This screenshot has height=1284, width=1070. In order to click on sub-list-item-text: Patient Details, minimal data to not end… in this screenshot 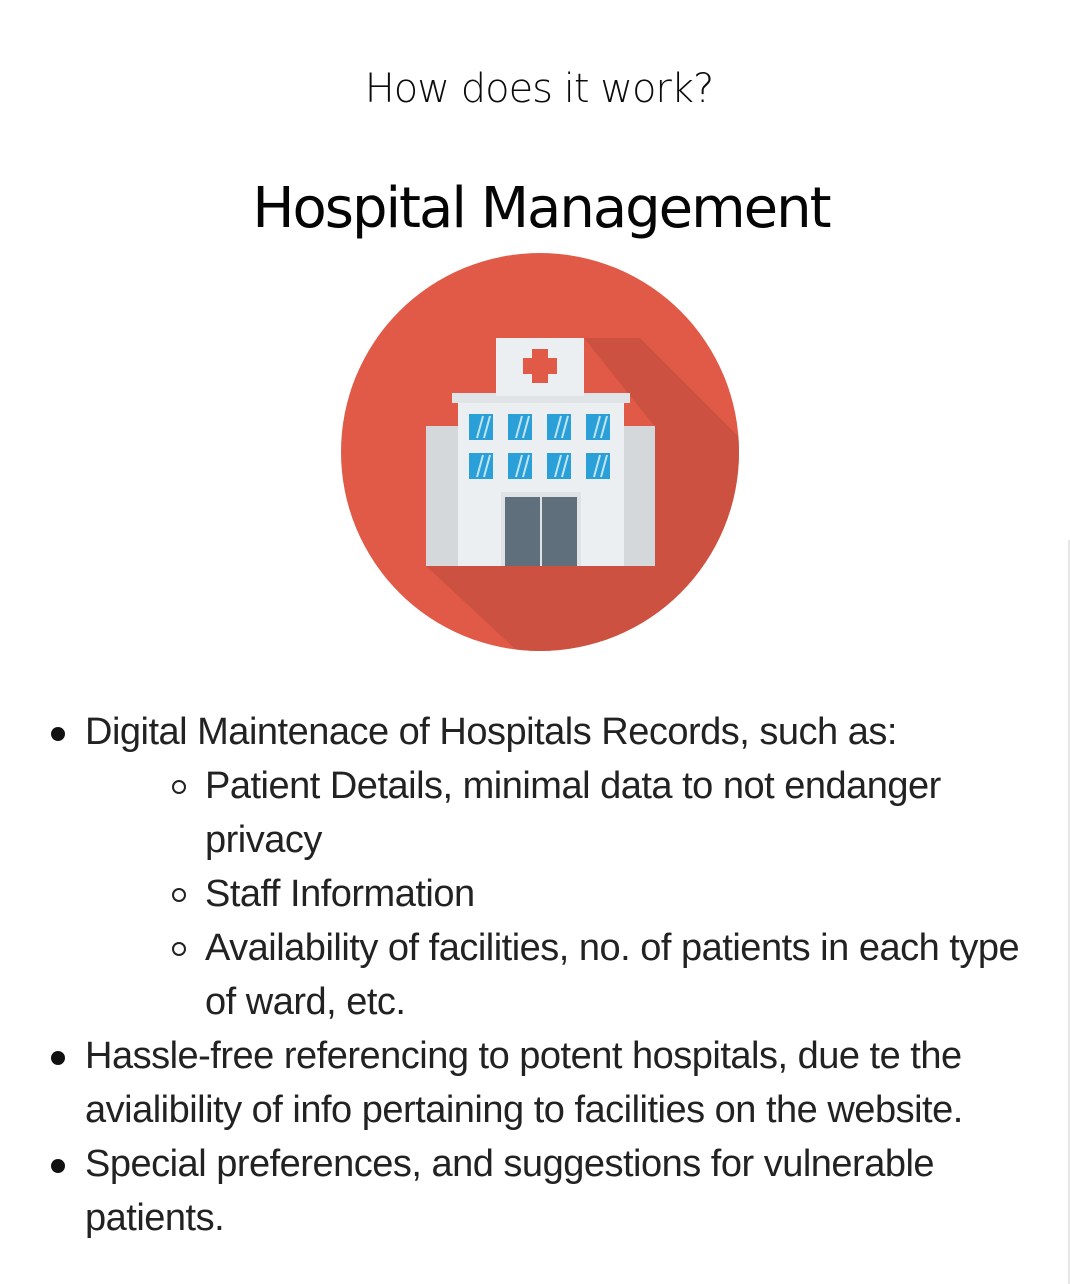, I will do `click(573, 813)`.